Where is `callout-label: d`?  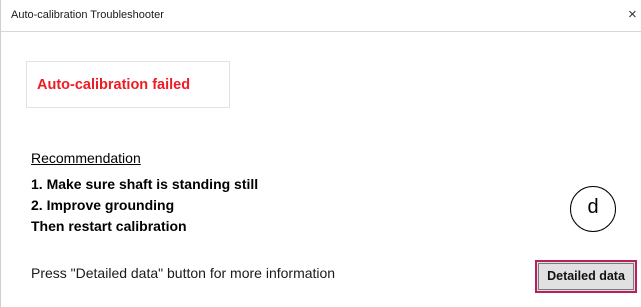 callout-label: d is located at coordinates (593, 207).